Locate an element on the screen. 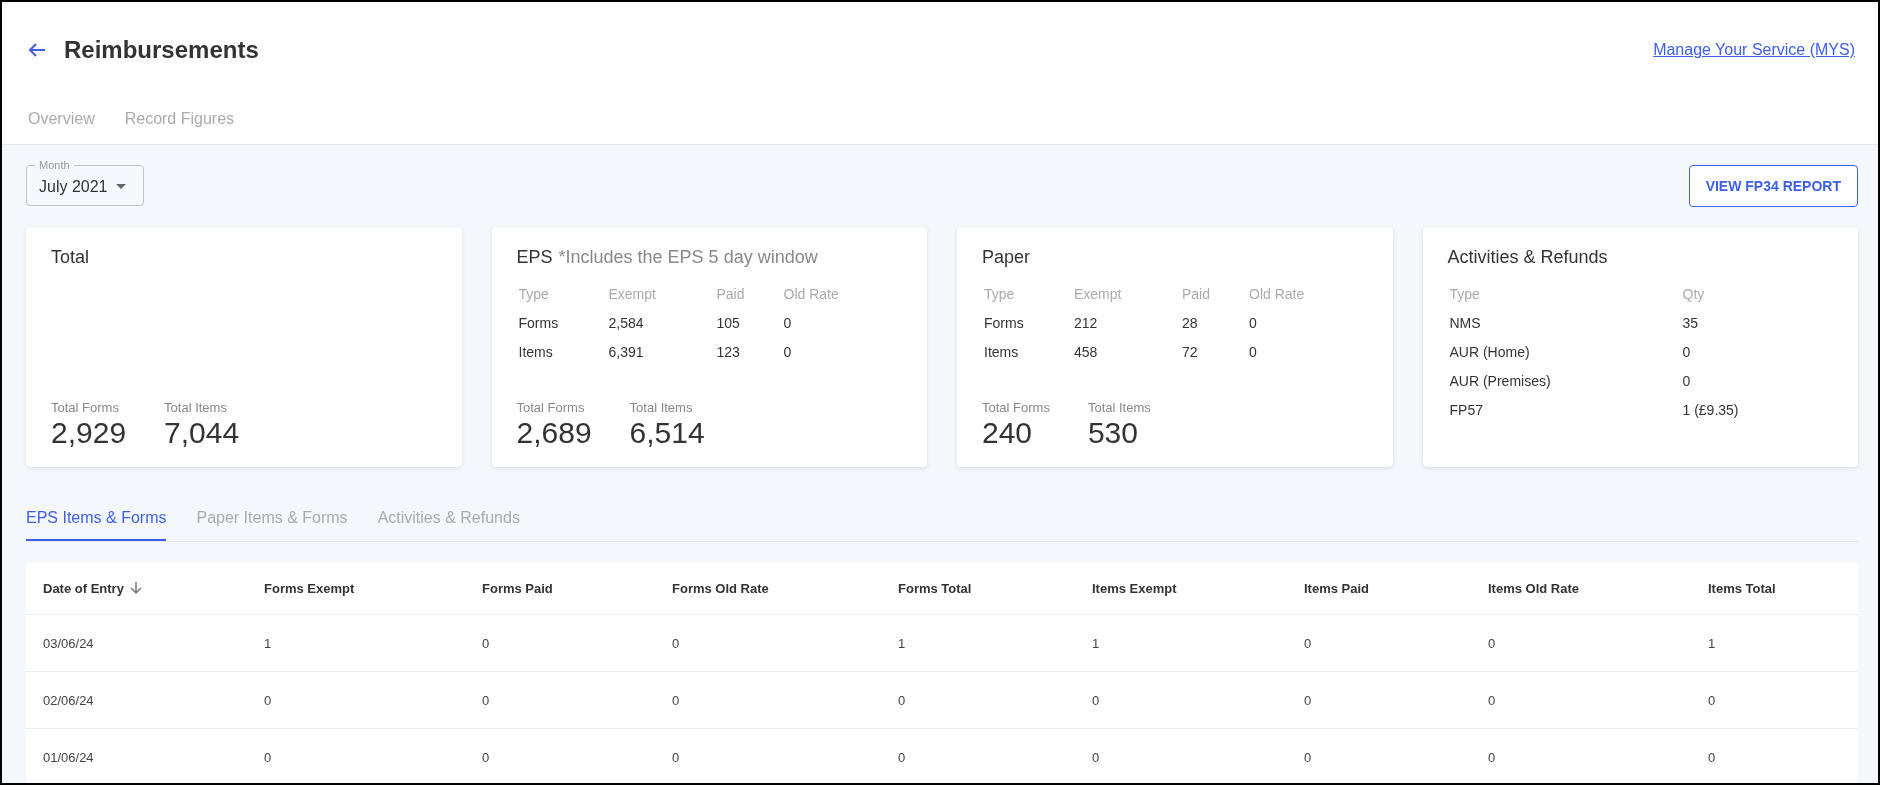 The image size is (1880, 785). total-value: 530 is located at coordinates (1113, 433).